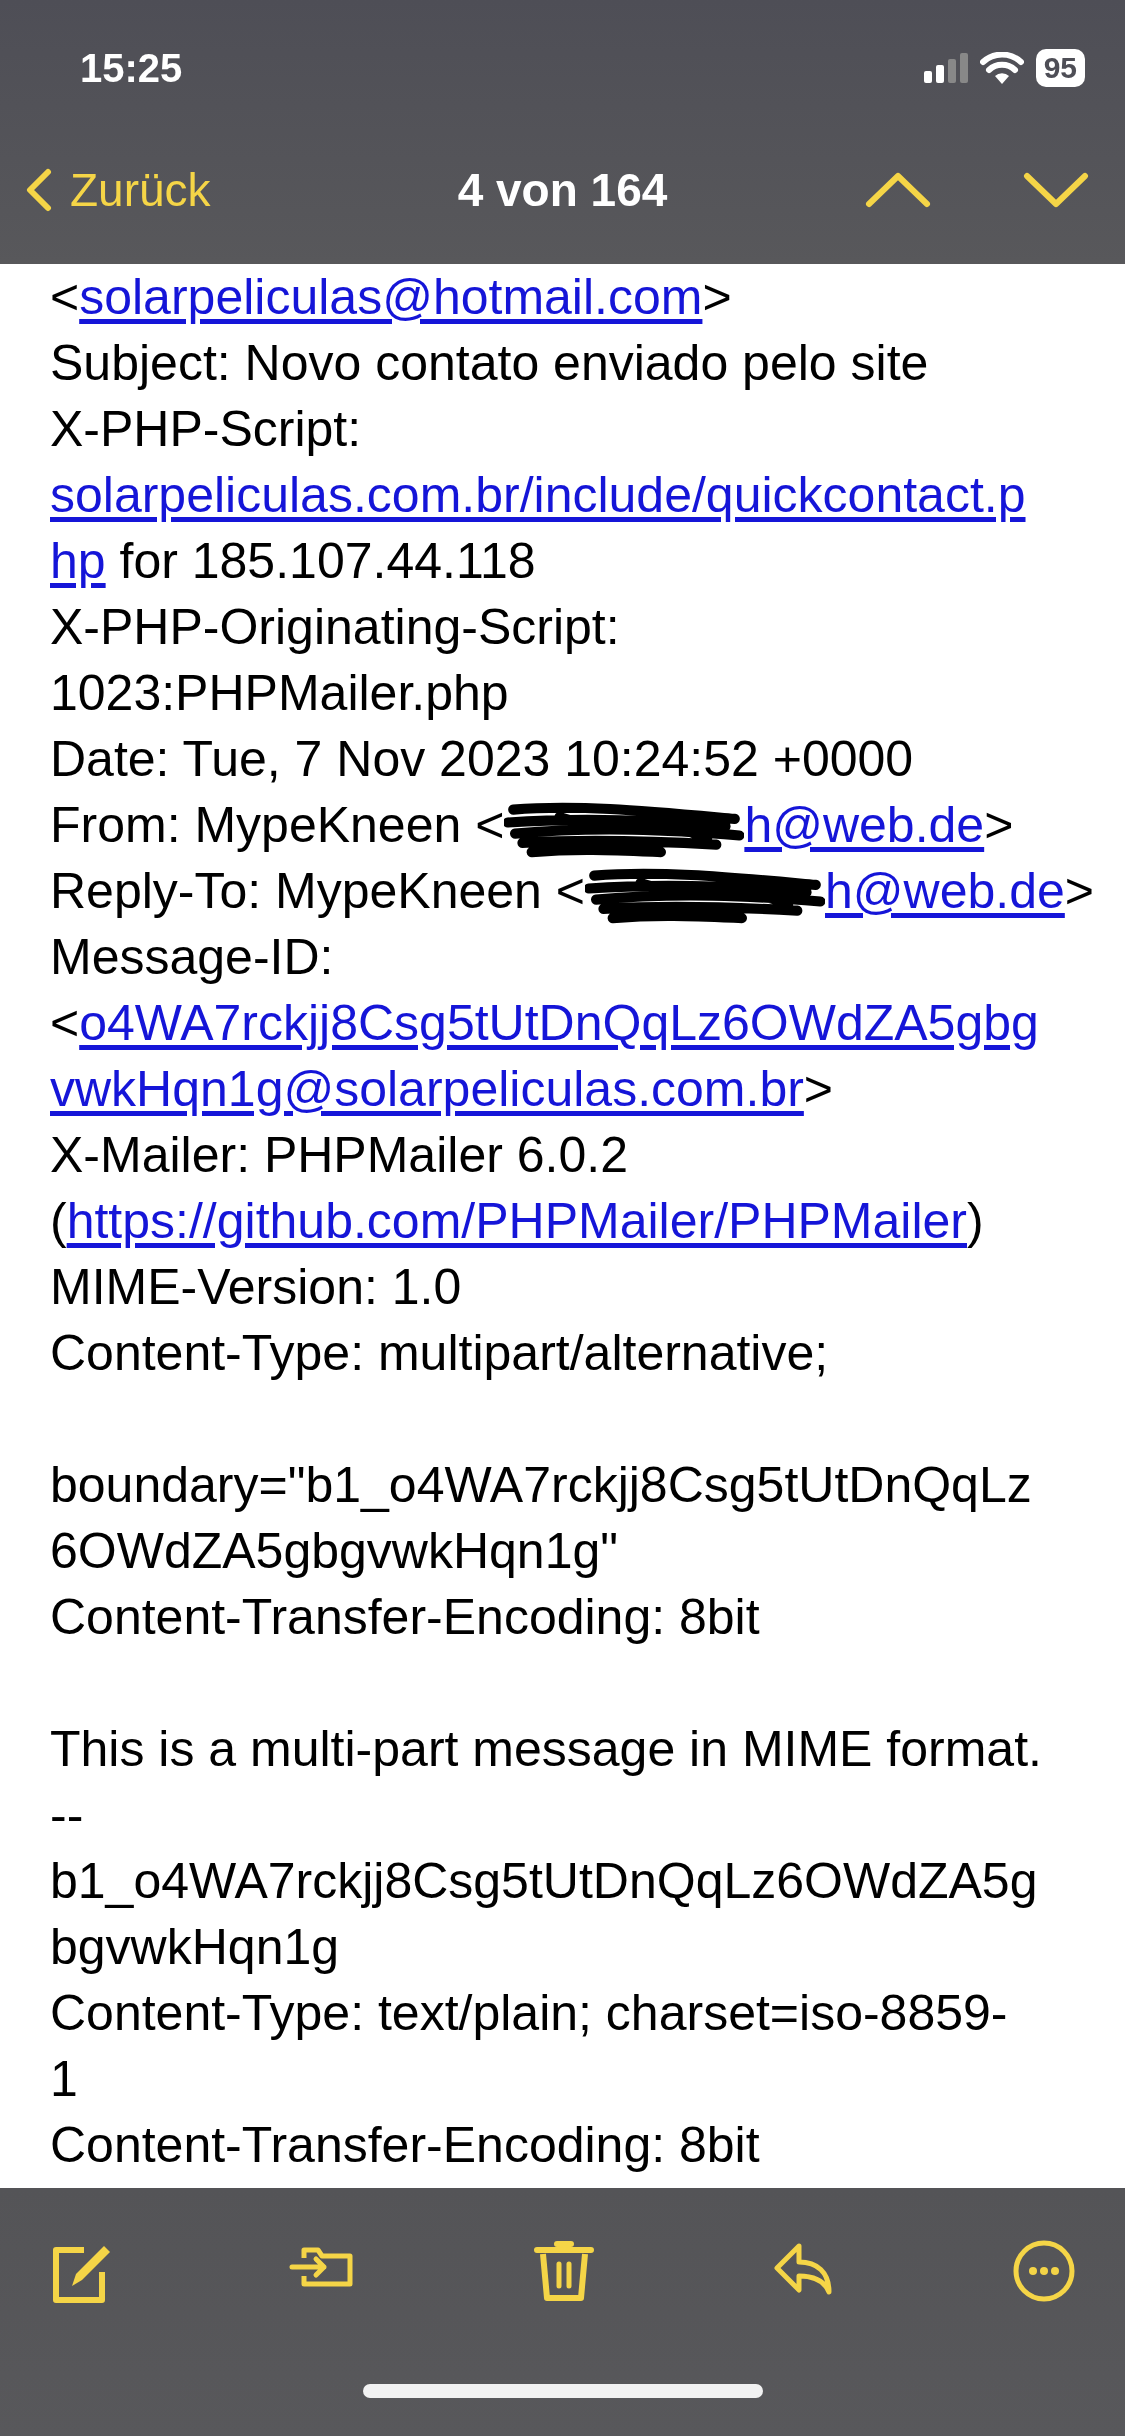 This screenshot has width=1125, height=2436. What do you see at coordinates (67, 1815) in the screenshot?
I see `header-line: --` at bounding box center [67, 1815].